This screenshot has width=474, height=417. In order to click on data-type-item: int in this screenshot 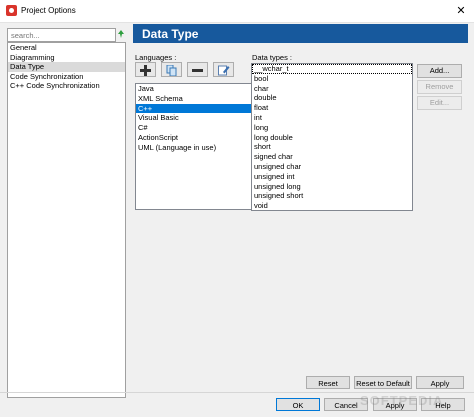, I will do `click(332, 118)`.